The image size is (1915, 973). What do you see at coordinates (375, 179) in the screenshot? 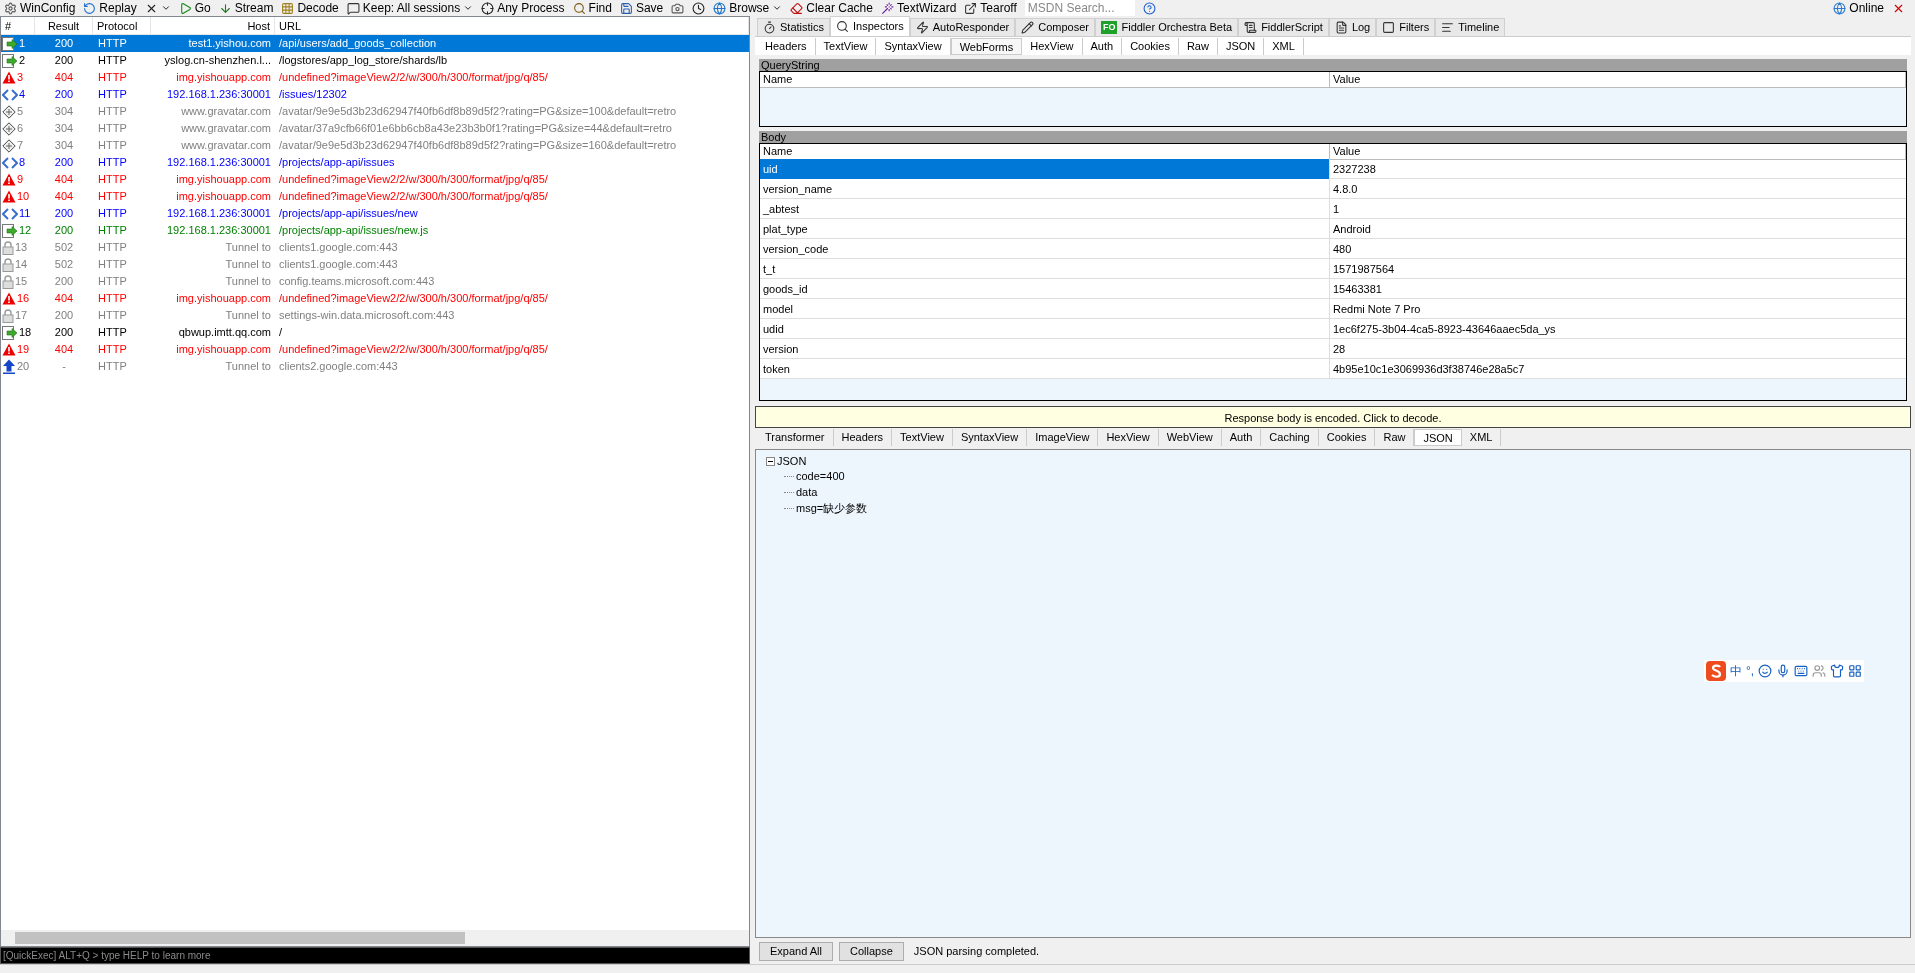
I see `session-row: 9 404 HTTP img.yishouapp.com /undefined?imageView2/2/w/300/h/300/format/jpg/q/85/` at bounding box center [375, 179].